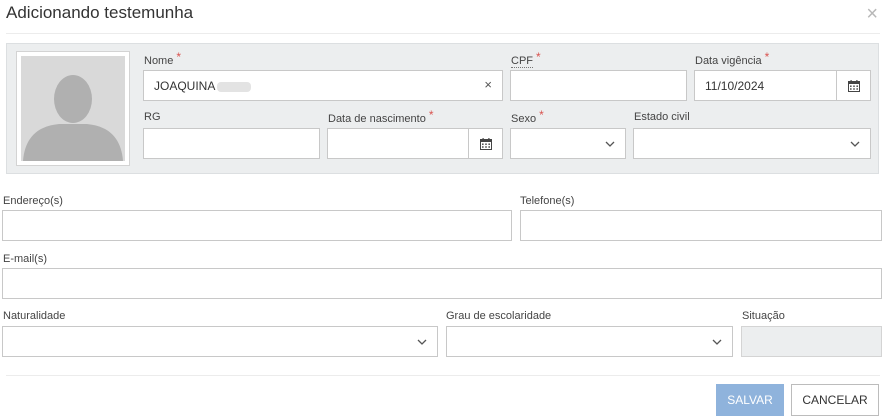 This screenshot has height=420, width=886. What do you see at coordinates (598, 85) in the screenshot?
I see `cpf-input` at bounding box center [598, 85].